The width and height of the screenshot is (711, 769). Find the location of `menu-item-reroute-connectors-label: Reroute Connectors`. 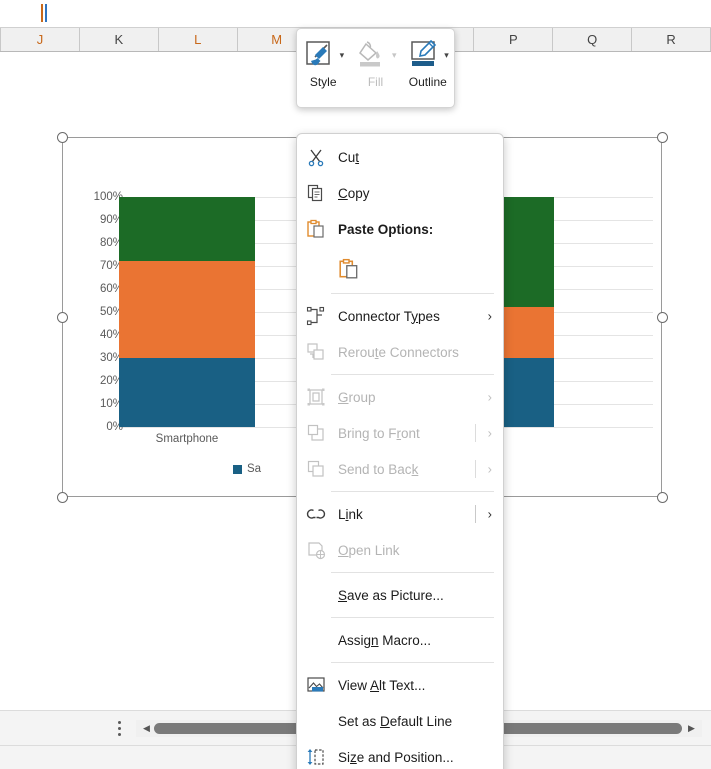

menu-item-reroute-connectors-label: Reroute Connectors is located at coordinates (398, 352).